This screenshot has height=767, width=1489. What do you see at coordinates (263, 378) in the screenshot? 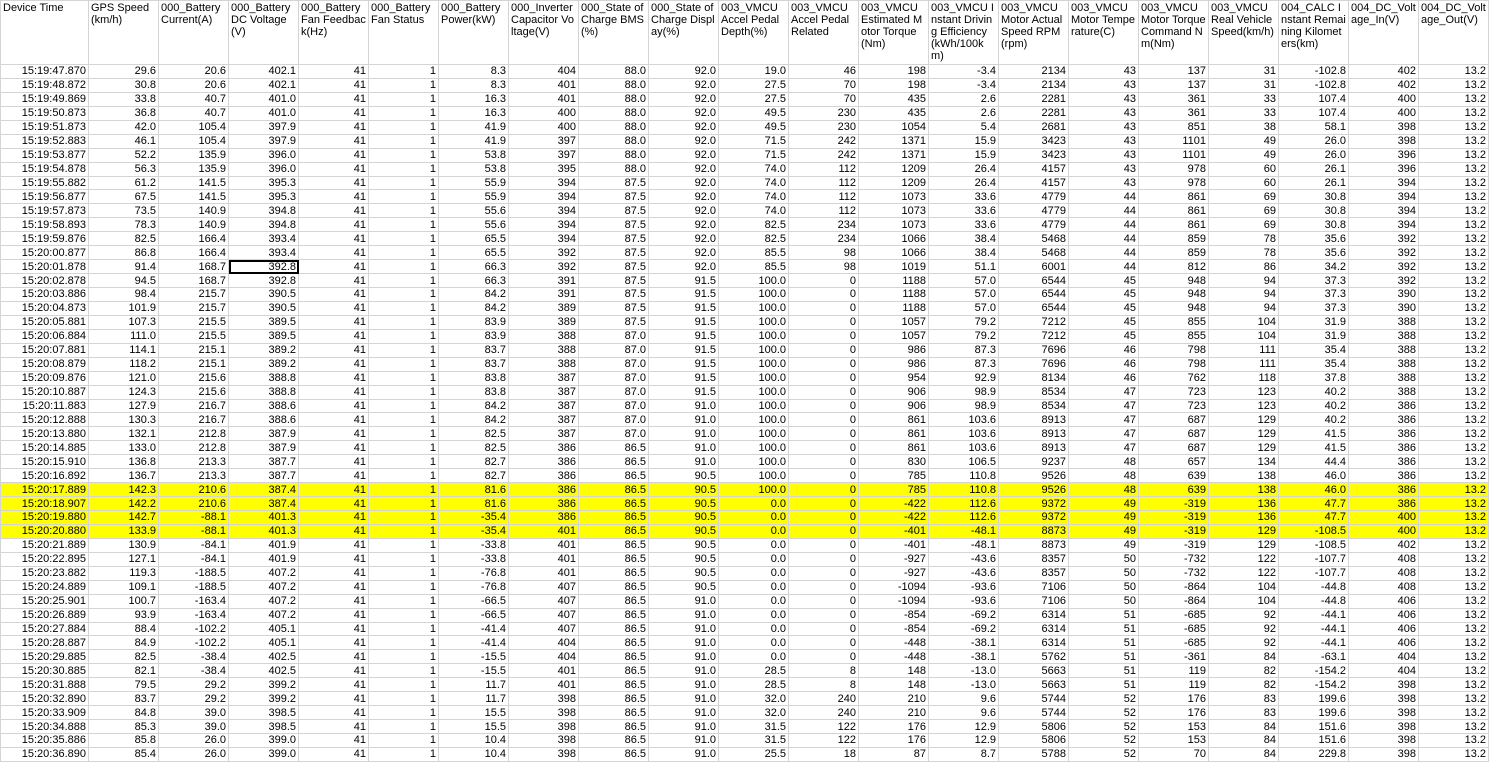
I see `data-cell: 388.8` at bounding box center [263, 378].